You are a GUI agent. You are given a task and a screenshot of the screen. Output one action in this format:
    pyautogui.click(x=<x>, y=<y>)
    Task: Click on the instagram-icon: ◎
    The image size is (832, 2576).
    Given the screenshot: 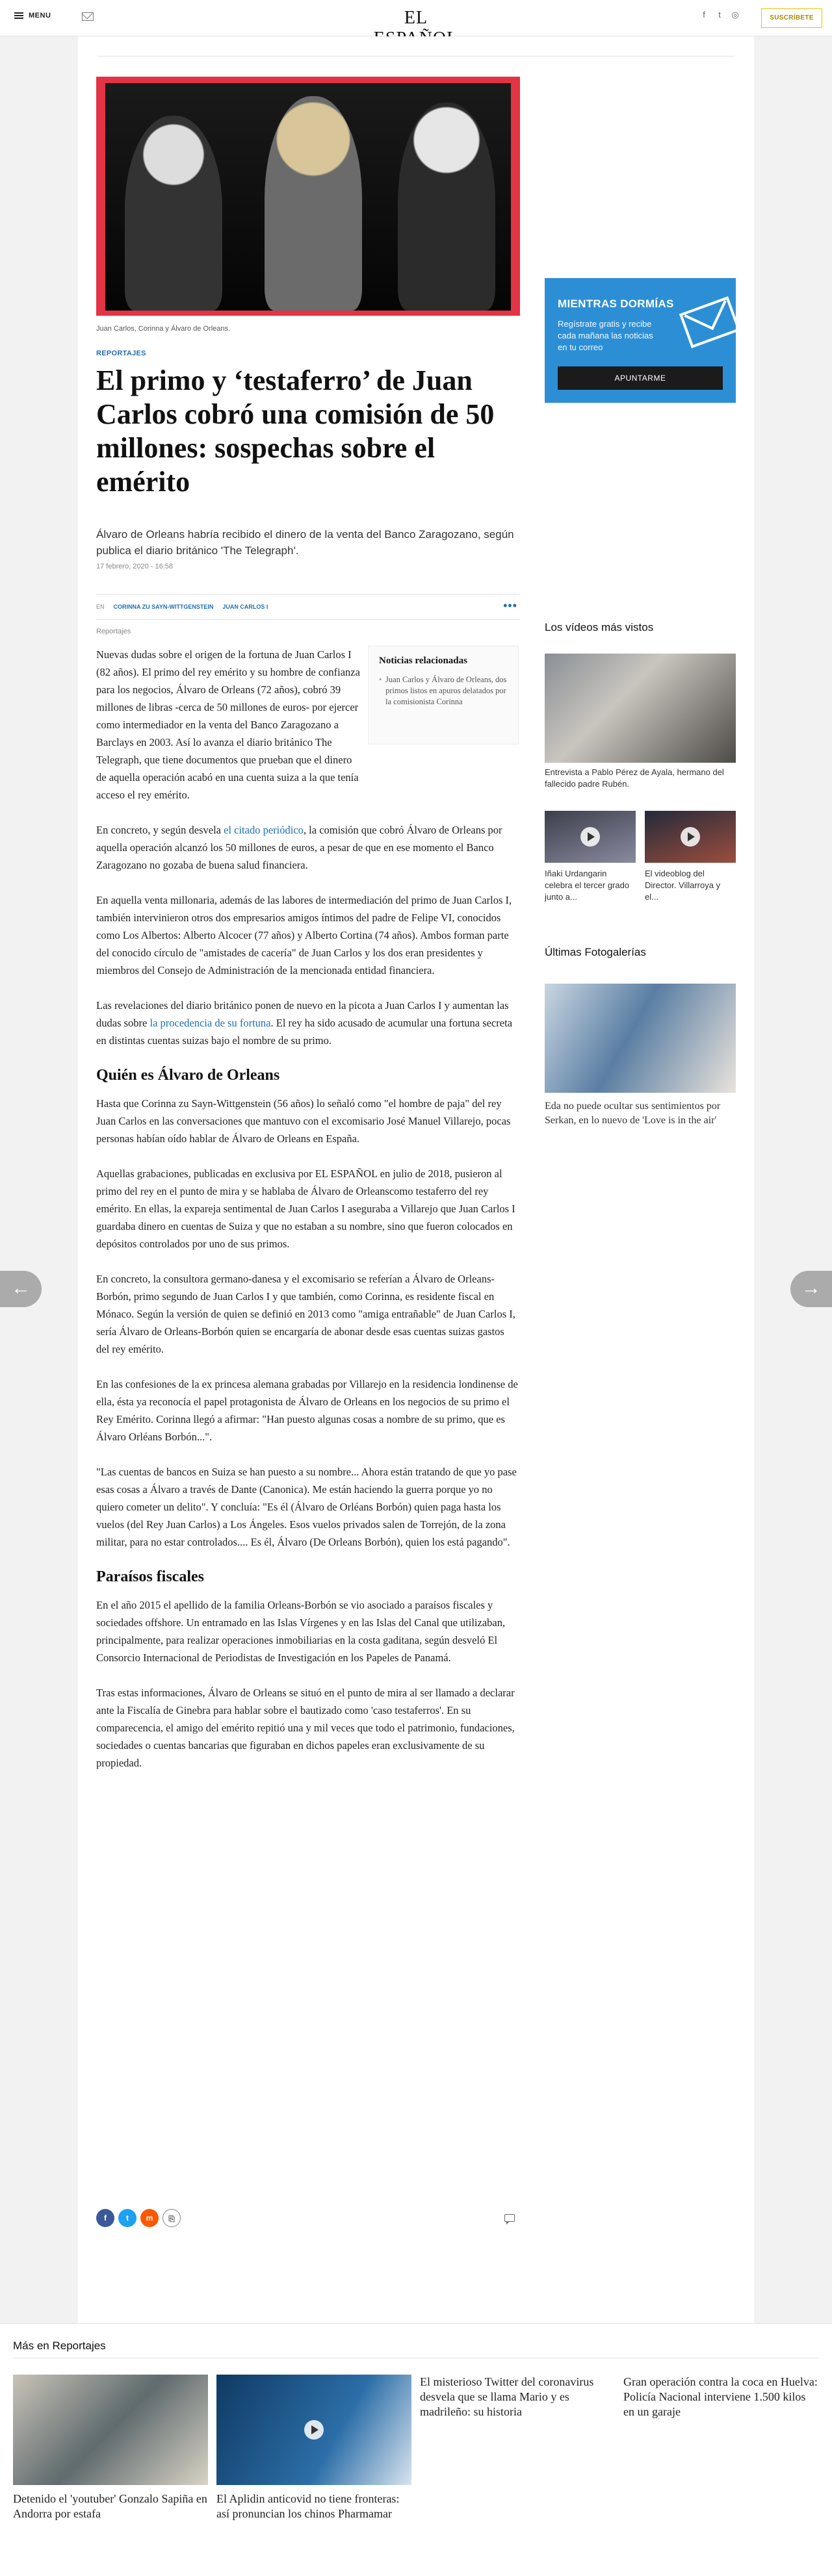 What is the action you would take?
    pyautogui.click(x=736, y=14)
    